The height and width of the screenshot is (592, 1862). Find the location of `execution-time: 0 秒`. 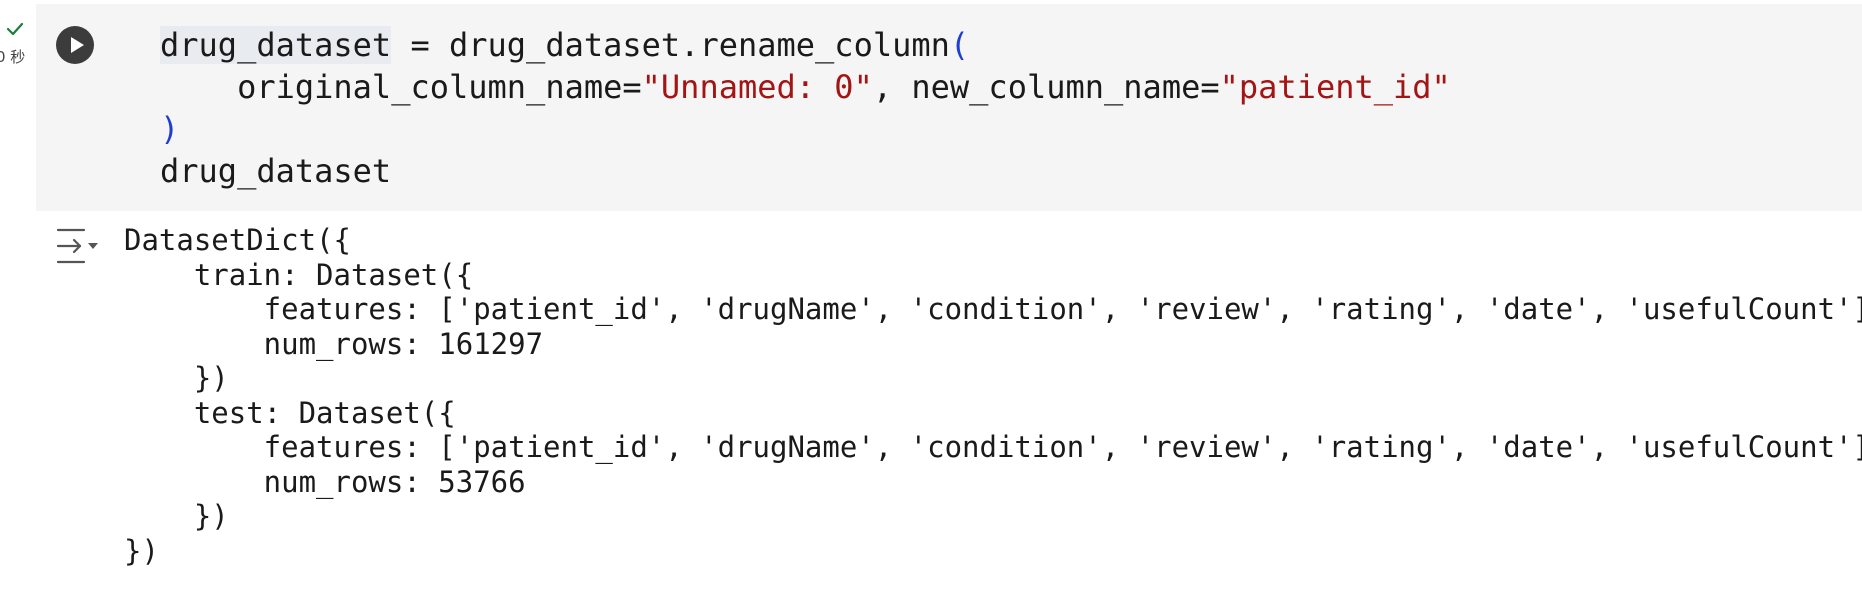

execution-time: 0 秒 is located at coordinates (13, 57).